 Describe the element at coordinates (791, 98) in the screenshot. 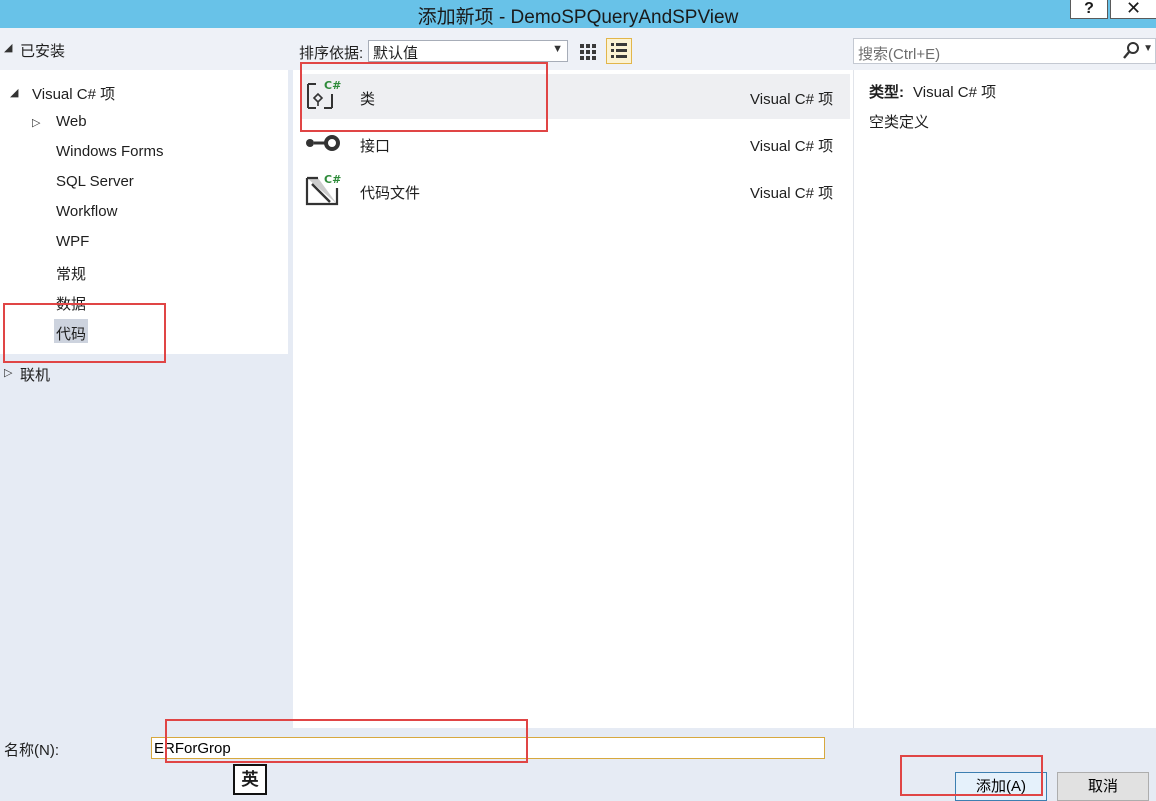

I see `list-item-class-type: Visual C# 项` at that location.